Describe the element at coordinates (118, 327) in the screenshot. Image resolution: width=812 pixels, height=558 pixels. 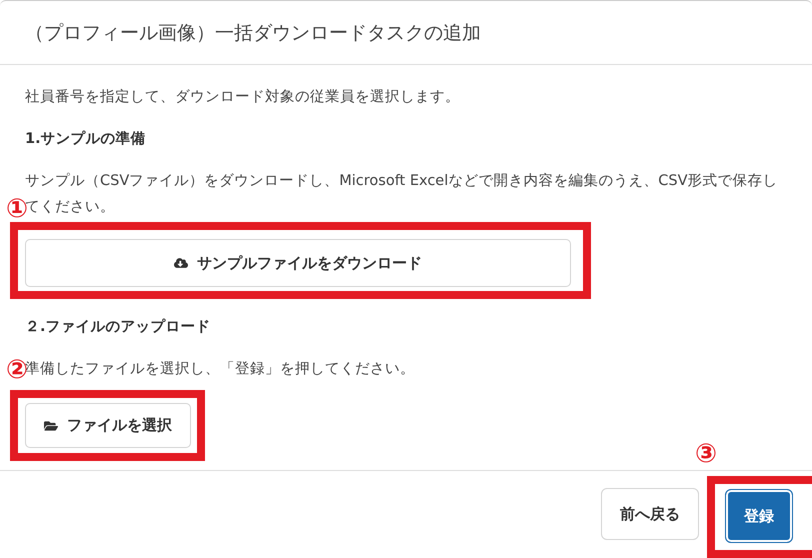
I see `step-heading: ２.ファイルのアップロード` at that location.